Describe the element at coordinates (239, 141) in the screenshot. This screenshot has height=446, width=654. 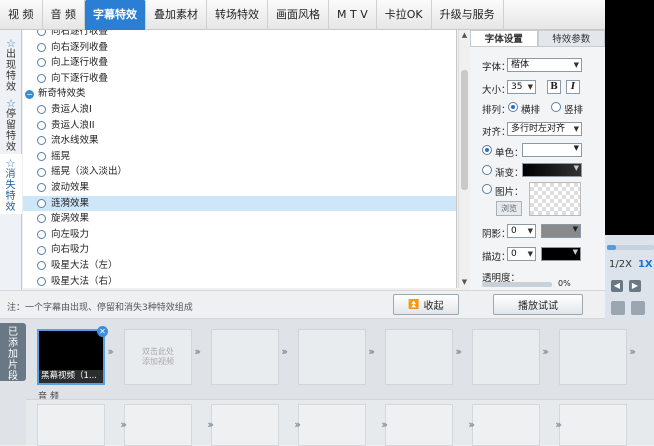
I see `effect-item: 流水线效果` at that location.